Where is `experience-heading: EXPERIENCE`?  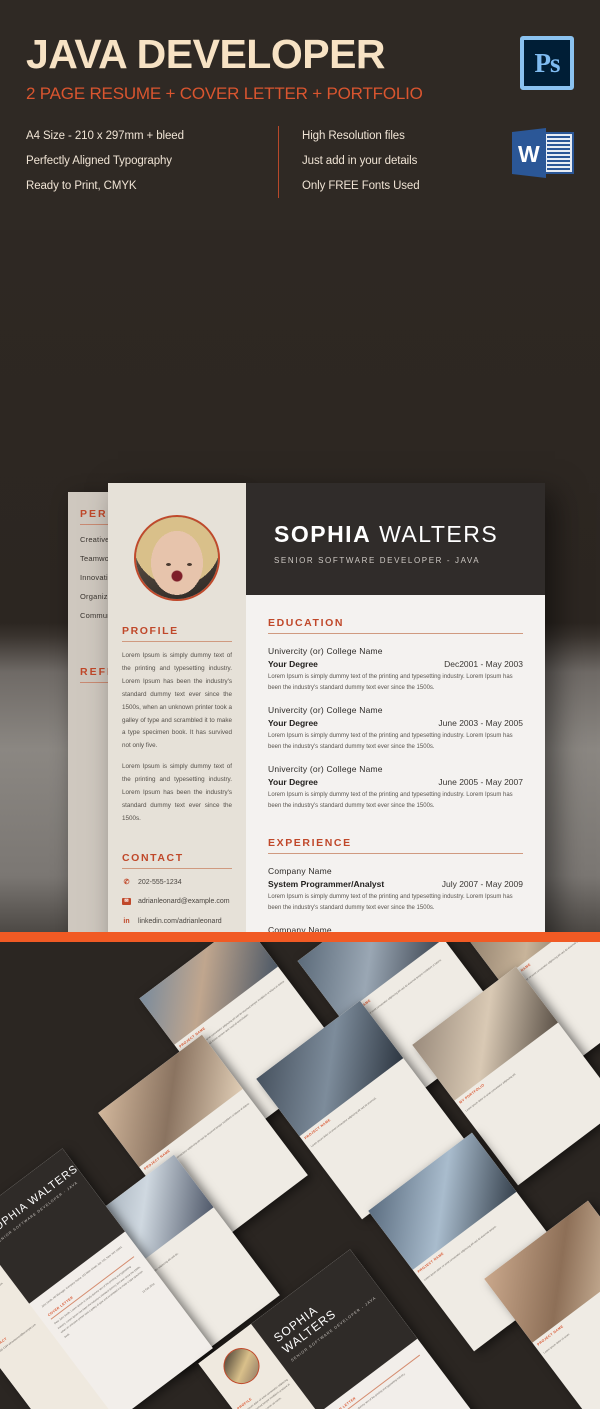 experience-heading: EXPERIENCE is located at coordinates (395, 845).